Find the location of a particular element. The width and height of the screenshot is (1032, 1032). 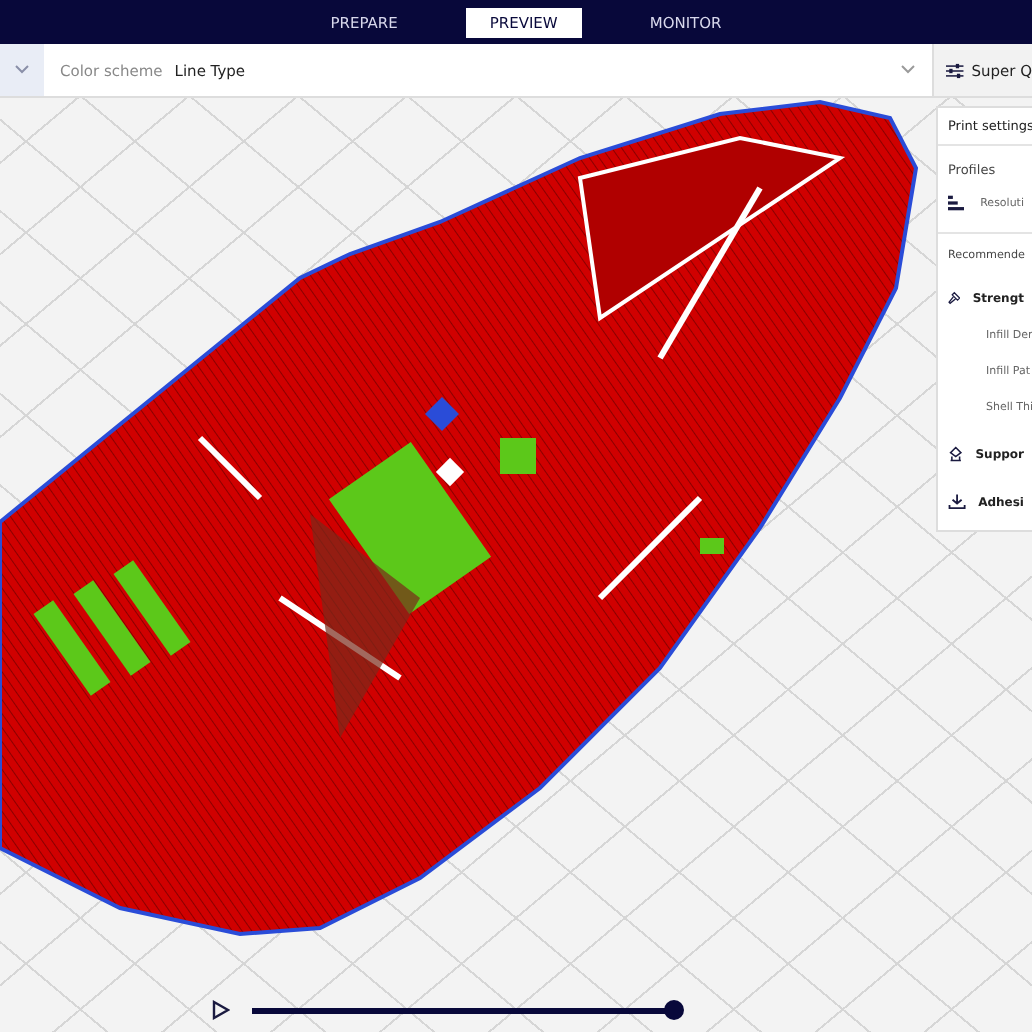

slider-handle is located at coordinates (674, 1010).